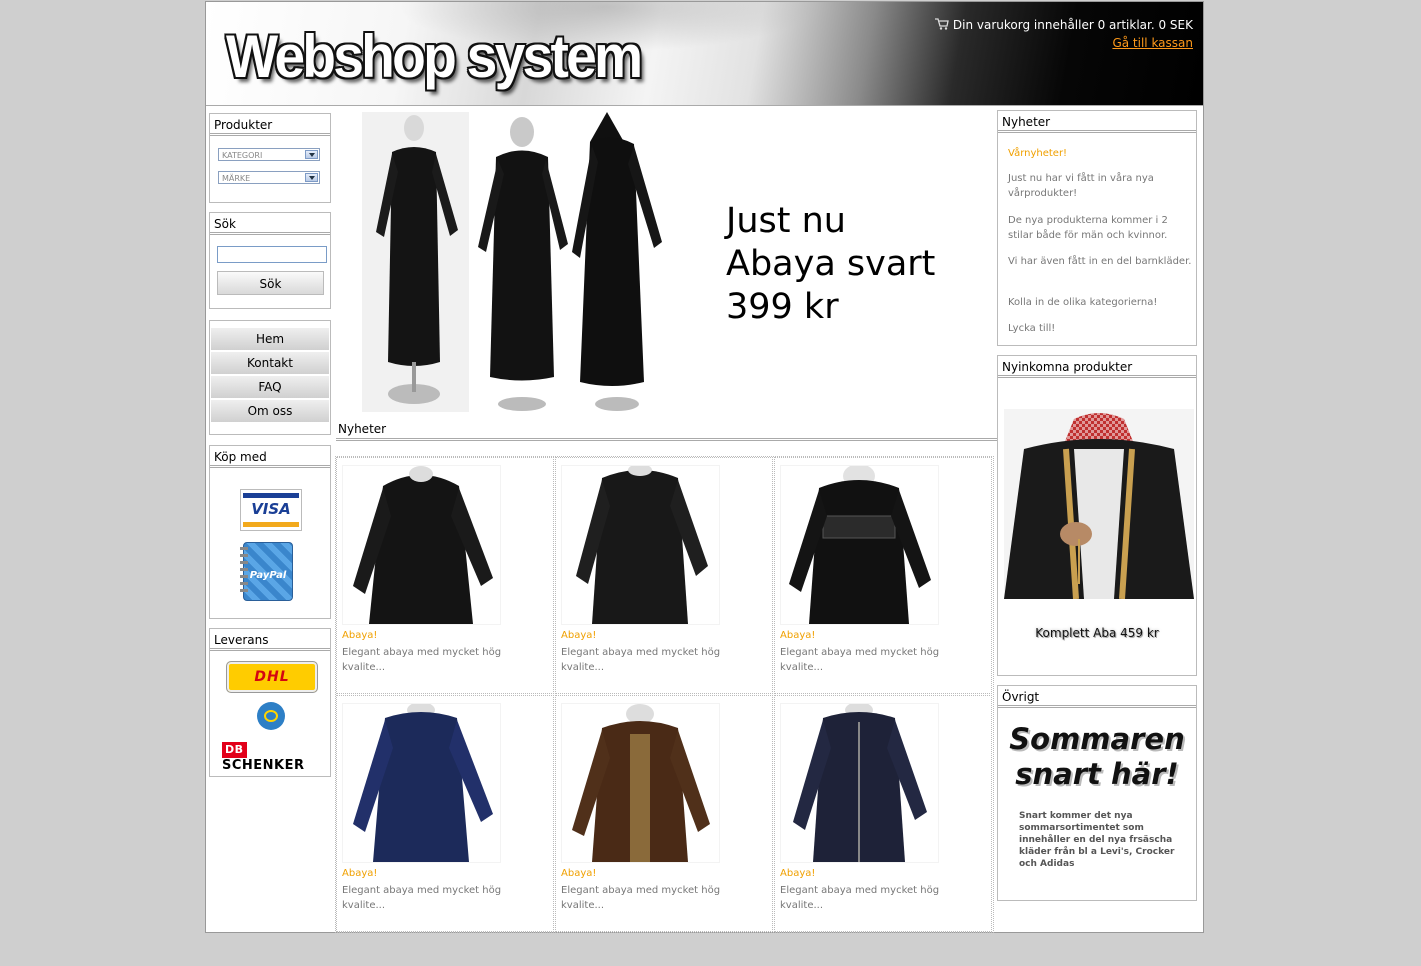  Describe the element at coordinates (1152, 43) in the screenshot. I see `checkout-link: Gå till kassan` at that location.